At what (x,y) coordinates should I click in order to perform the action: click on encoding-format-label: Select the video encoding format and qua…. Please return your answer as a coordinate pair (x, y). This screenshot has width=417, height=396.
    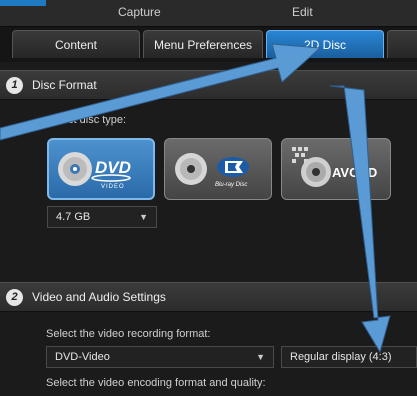
    Looking at the image, I should click on (156, 383).